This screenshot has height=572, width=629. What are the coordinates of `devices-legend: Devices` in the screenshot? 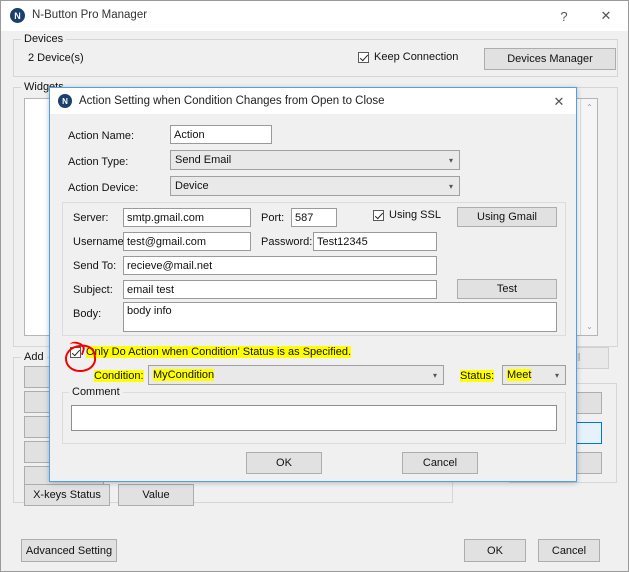 It's located at (44, 39).